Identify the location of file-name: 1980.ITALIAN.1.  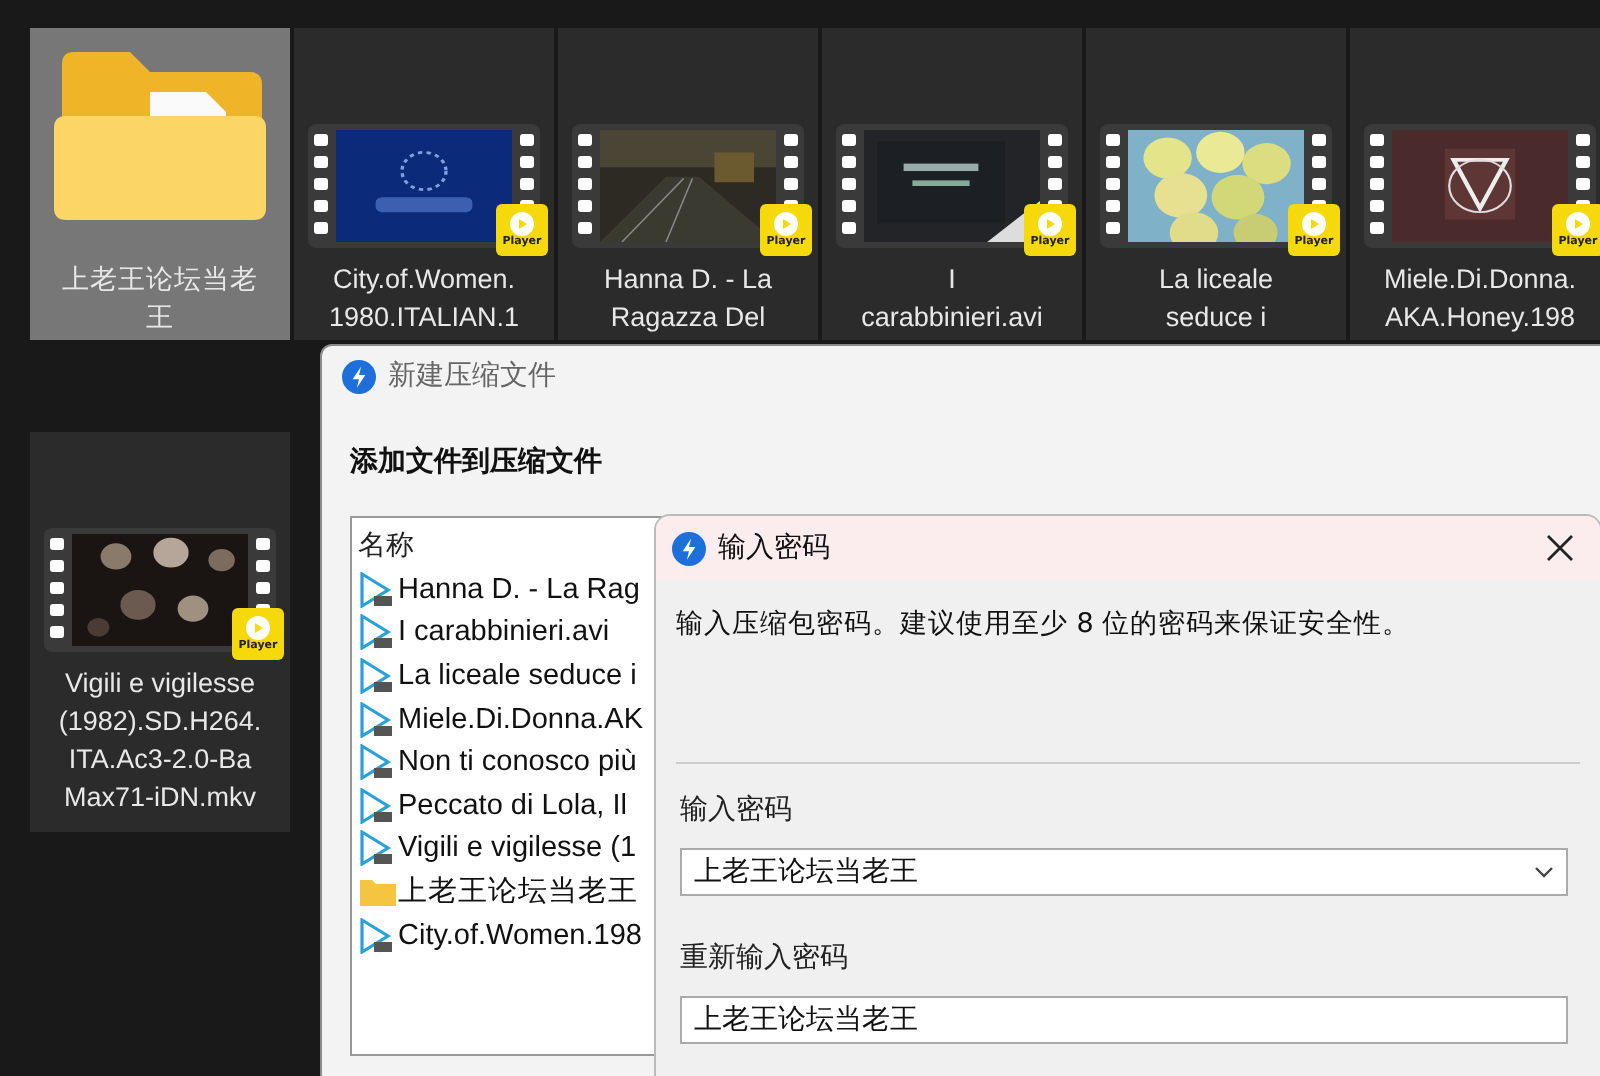
(424, 318).